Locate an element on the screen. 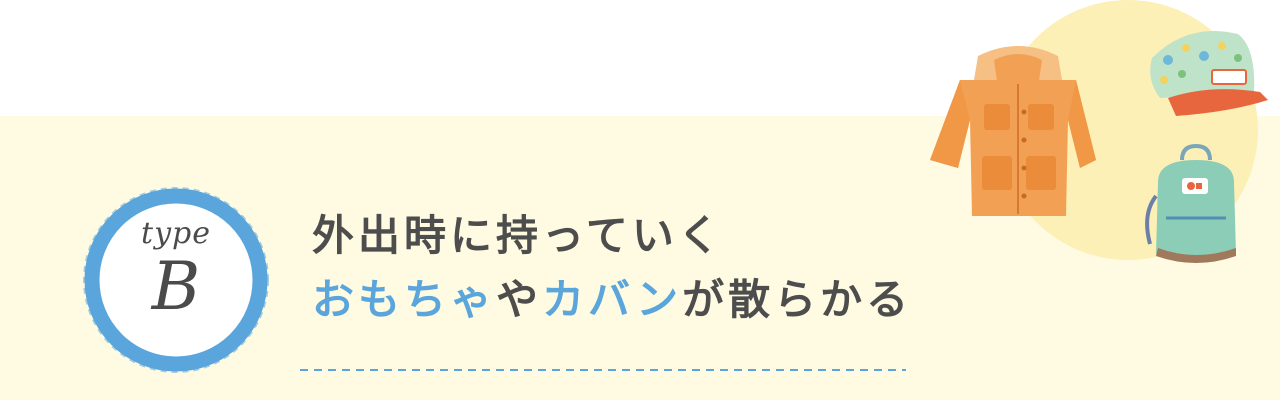 The height and width of the screenshot is (400, 1280). badge-type-label: type is located at coordinates (176, 233).